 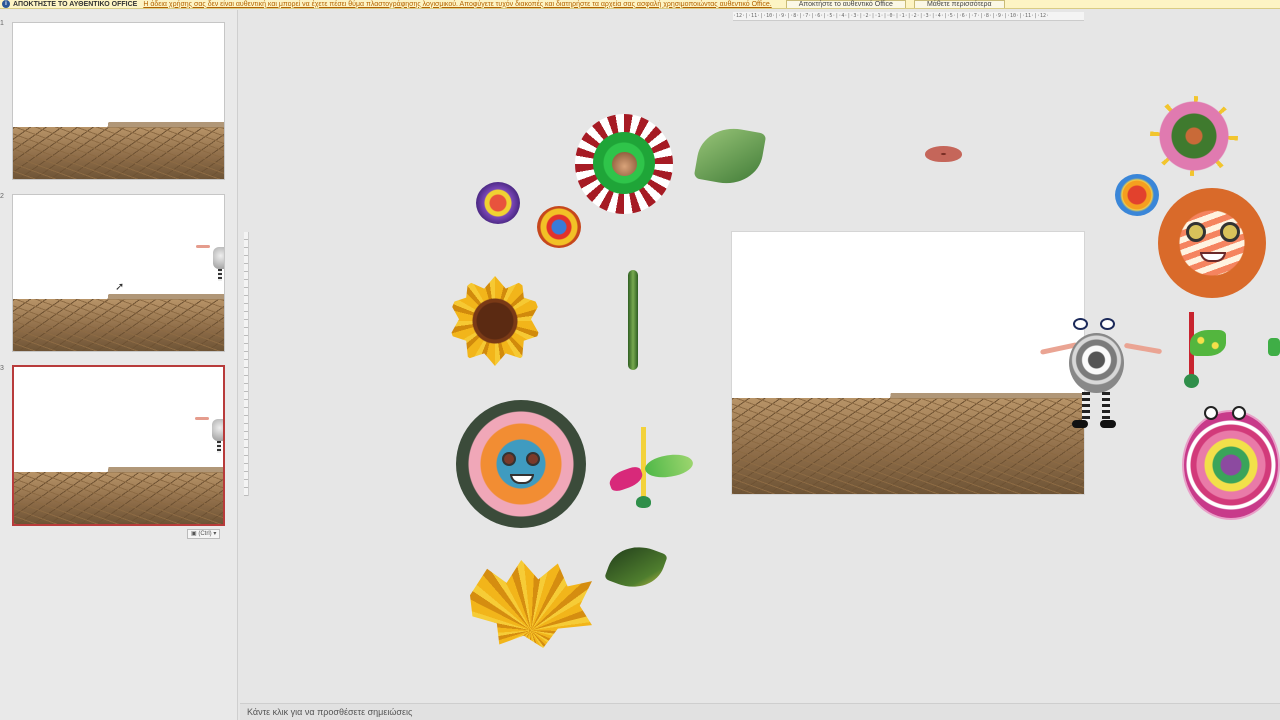 What do you see at coordinates (194, 534) in the screenshot?
I see `clipboard-icon: ▣` at bounding box center [194, 534].